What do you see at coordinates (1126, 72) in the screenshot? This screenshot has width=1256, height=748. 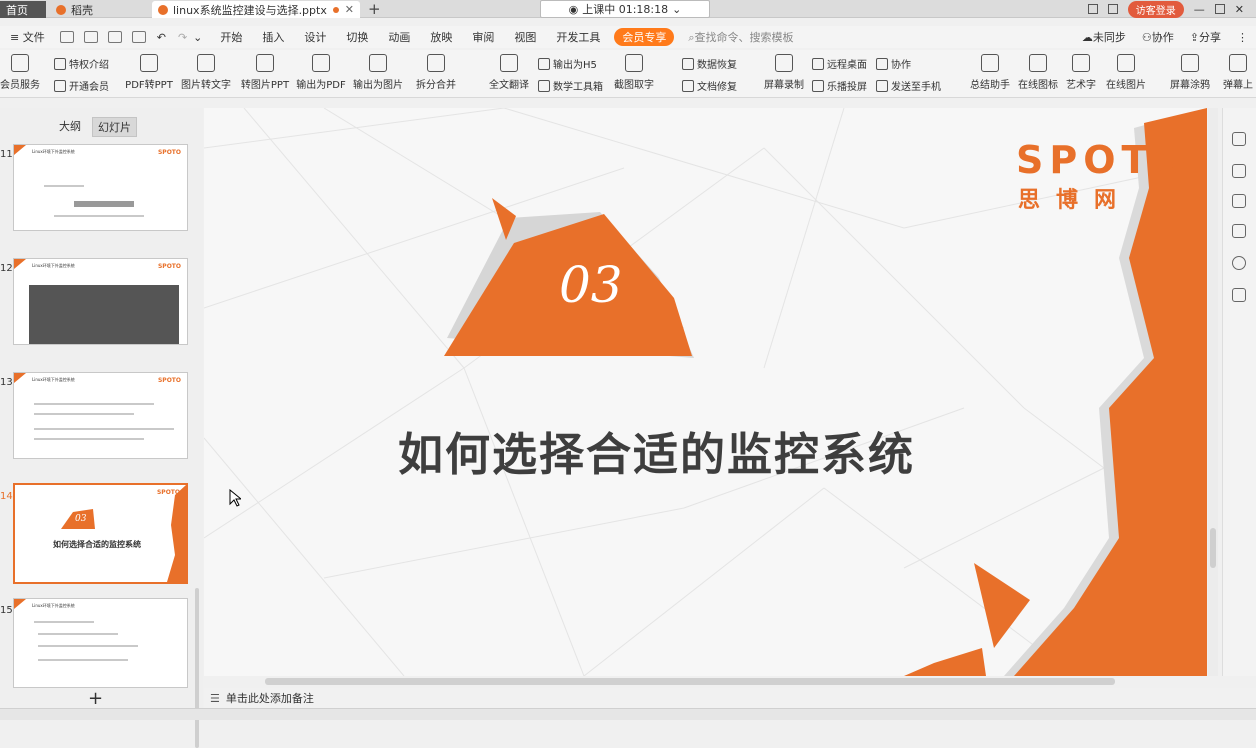 I see `online-image-button: 在线图片` at bounding box center [1126, 72].